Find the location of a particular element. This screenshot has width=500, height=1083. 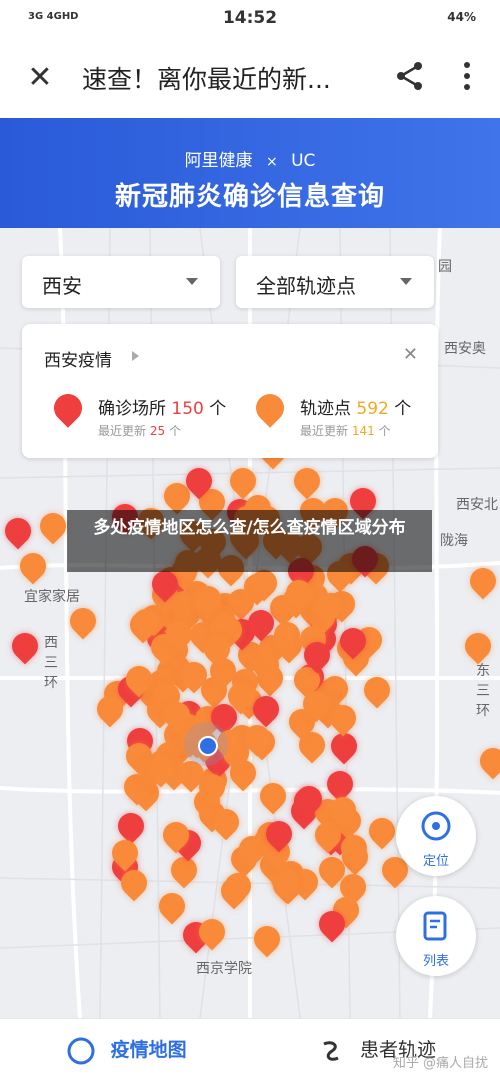

watermark: 知乎 @痛人自扰 is located at coordinates (440, 1063).